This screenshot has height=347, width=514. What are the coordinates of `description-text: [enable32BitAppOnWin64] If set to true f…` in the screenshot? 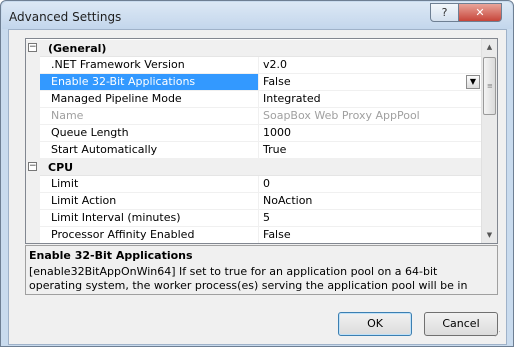 It's located at (248, 279).